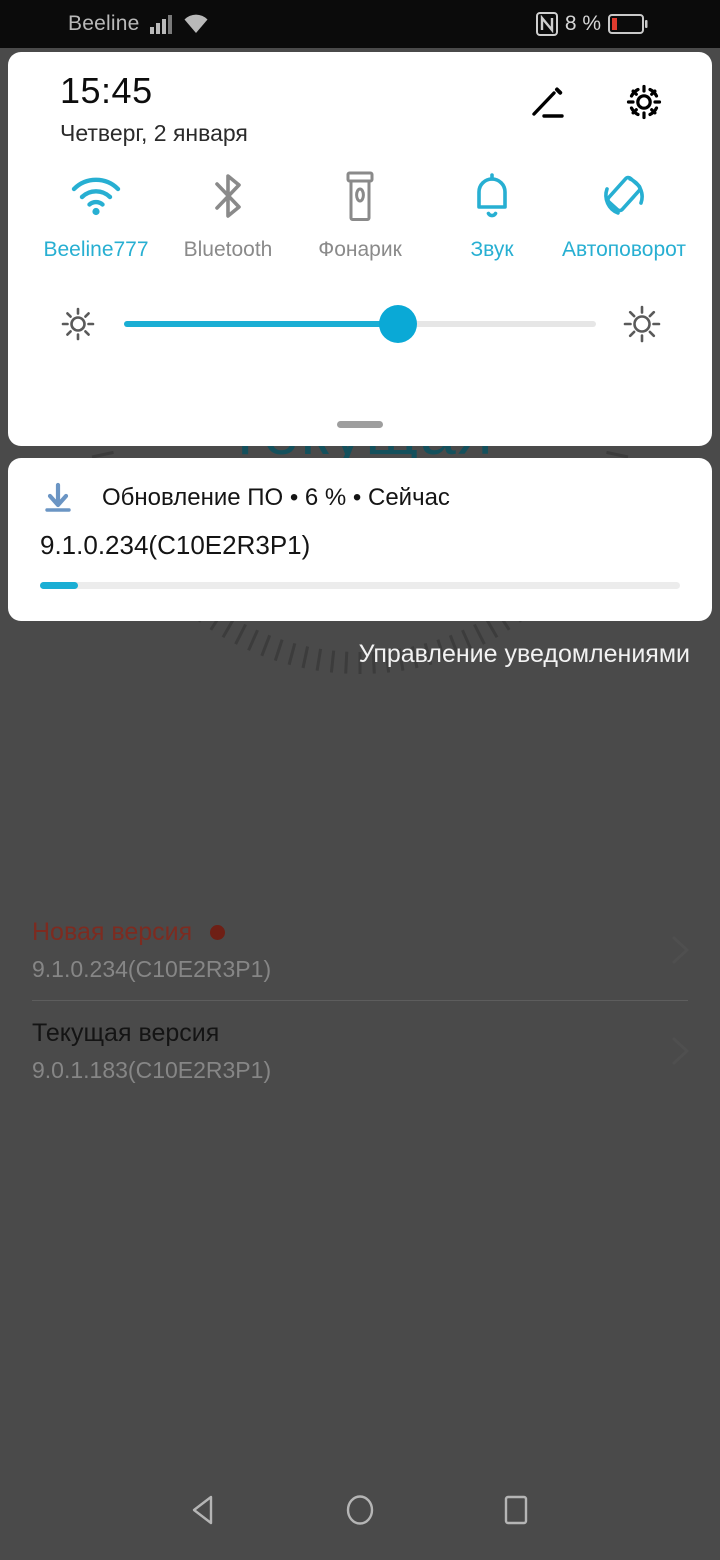 Image resolution: width=720 pixels, height=1560 pixels. I want to click on nav-back-button, so click(204, 1510).